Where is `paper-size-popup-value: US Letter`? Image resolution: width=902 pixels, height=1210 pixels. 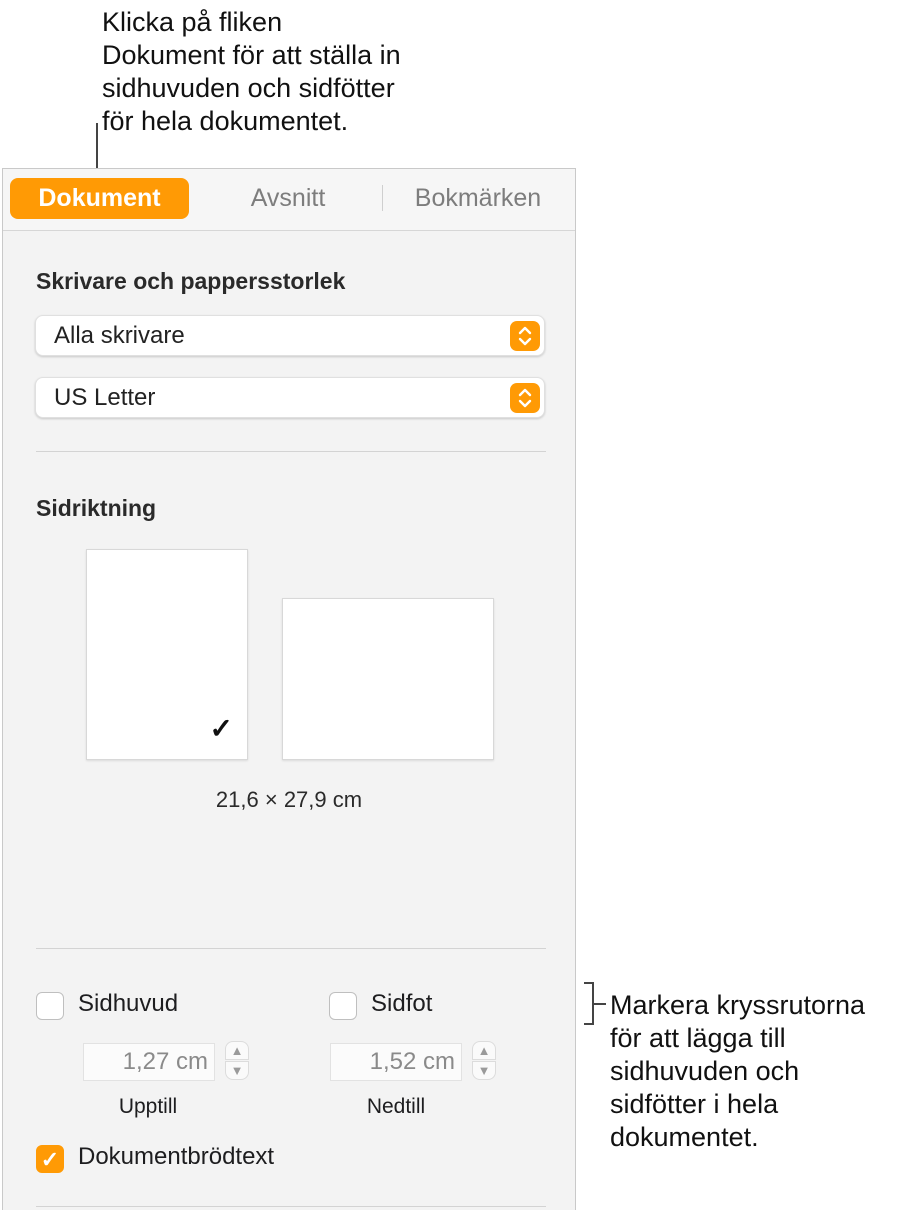 paper-size-popup-value: US Letter is located at coordinates (105, 397).